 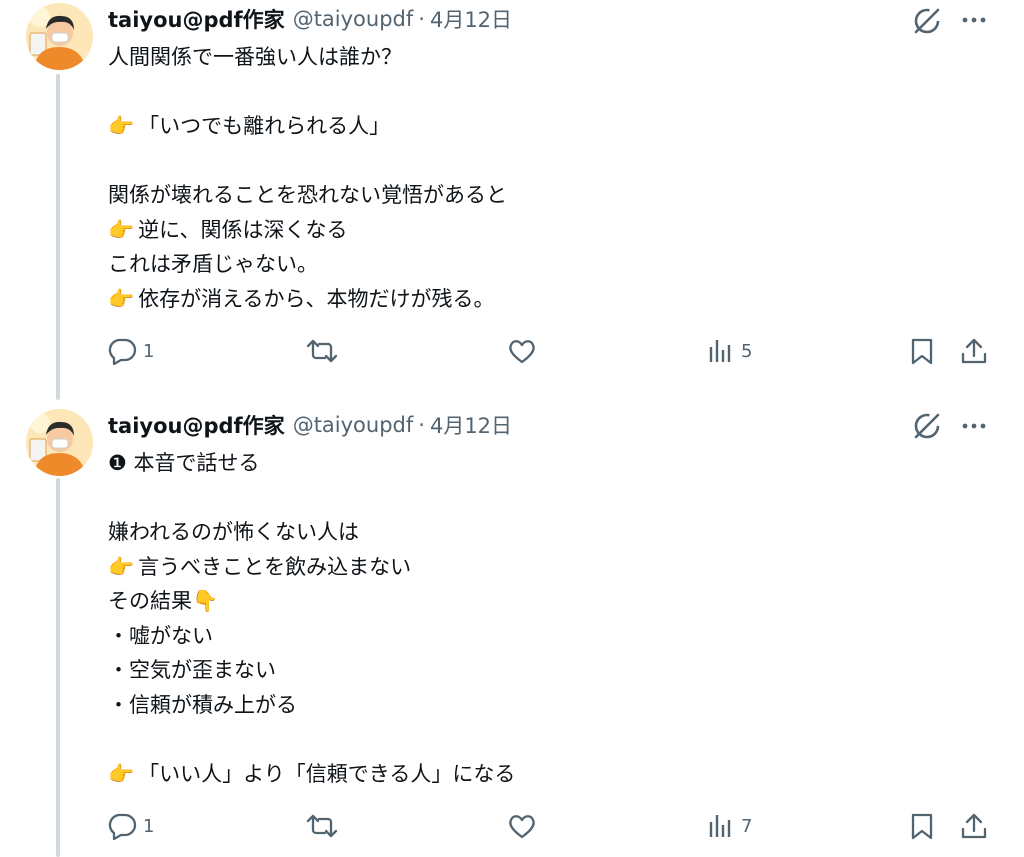 What do you see at coordinates (202, 704) in the screenshot?
I see `text-line: ・信頼が積み上がる` at bounding box center [202, 704].